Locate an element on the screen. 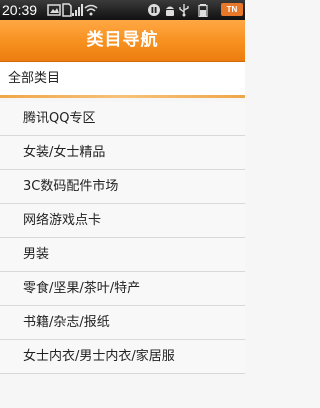 The height and width of the screenshot is (408, 320). status-badge: TN is located at coordinates (232, 9).